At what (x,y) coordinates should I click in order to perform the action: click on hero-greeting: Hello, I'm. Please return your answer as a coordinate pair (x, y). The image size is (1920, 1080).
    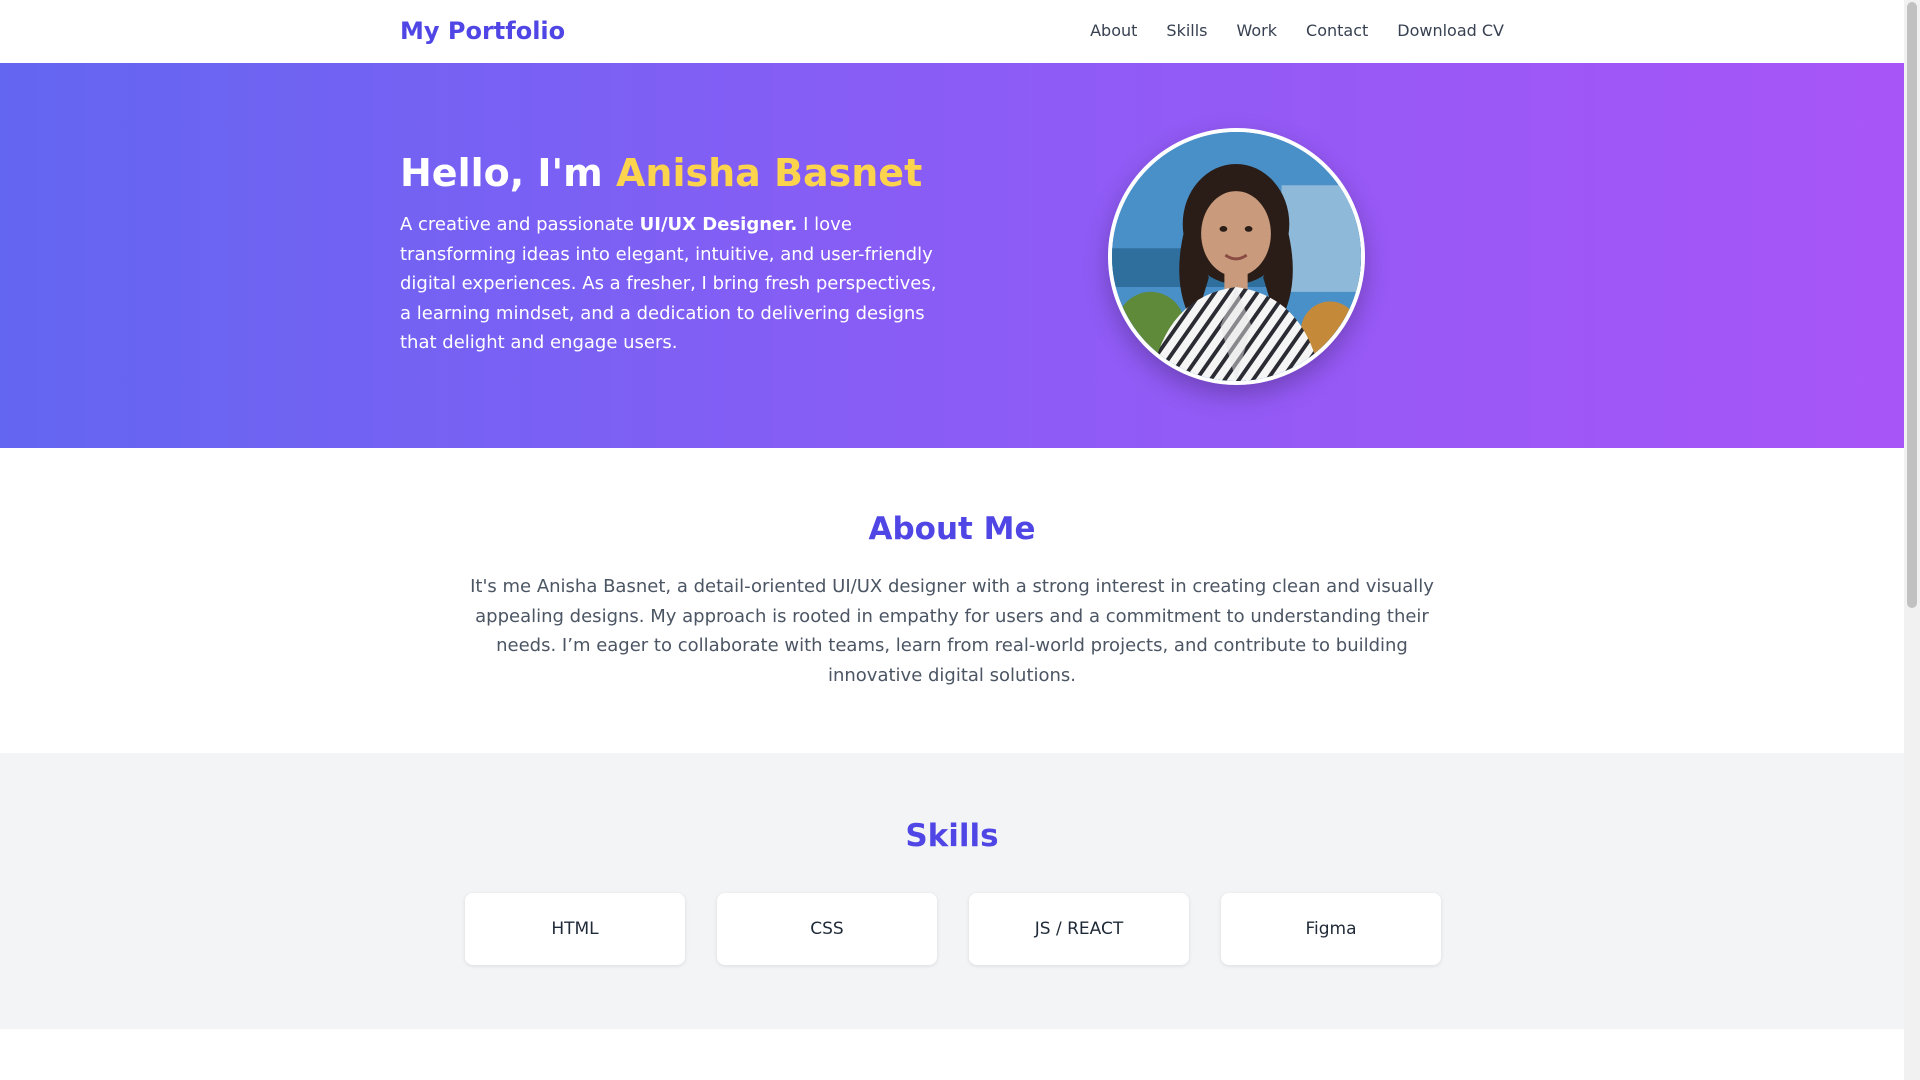
    Looking at the image, I should click on (508, 173).